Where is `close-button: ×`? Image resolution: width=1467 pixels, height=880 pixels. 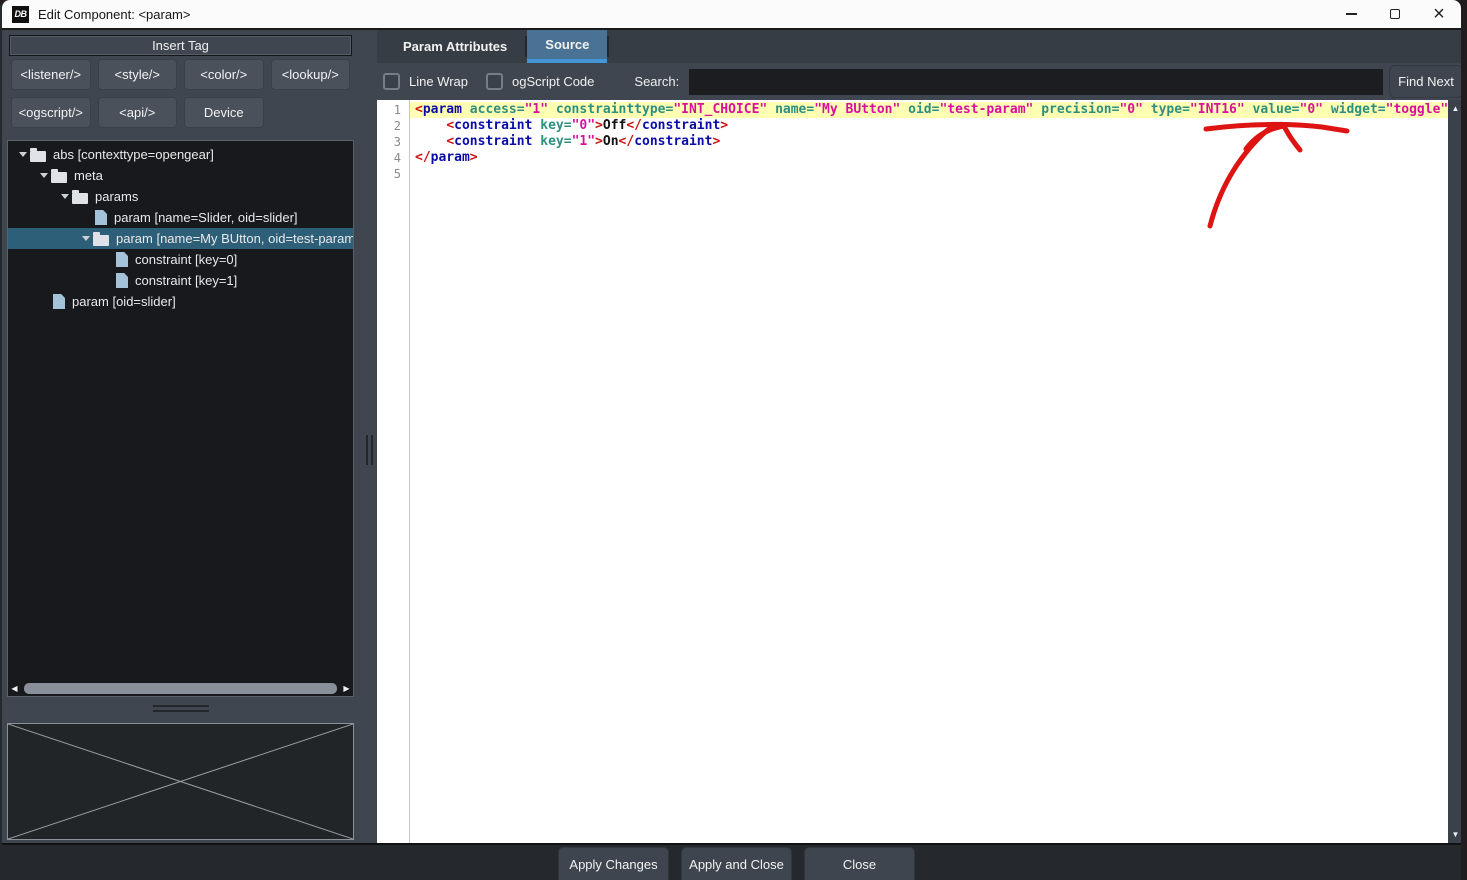 close-button: × is located at coordinates (1439, 14).